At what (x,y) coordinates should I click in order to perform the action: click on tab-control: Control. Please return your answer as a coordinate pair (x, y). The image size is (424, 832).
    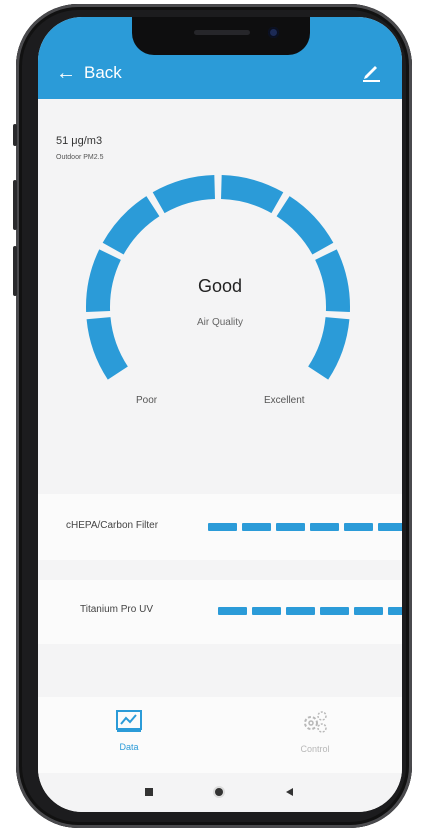
    Looking at the image, I should click on (315, 731).